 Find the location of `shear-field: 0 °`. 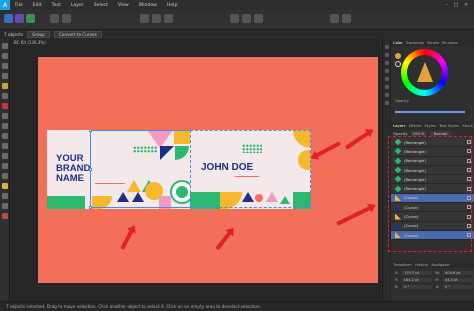

shear-field: 0 ° is located at coordinates (457, 286).